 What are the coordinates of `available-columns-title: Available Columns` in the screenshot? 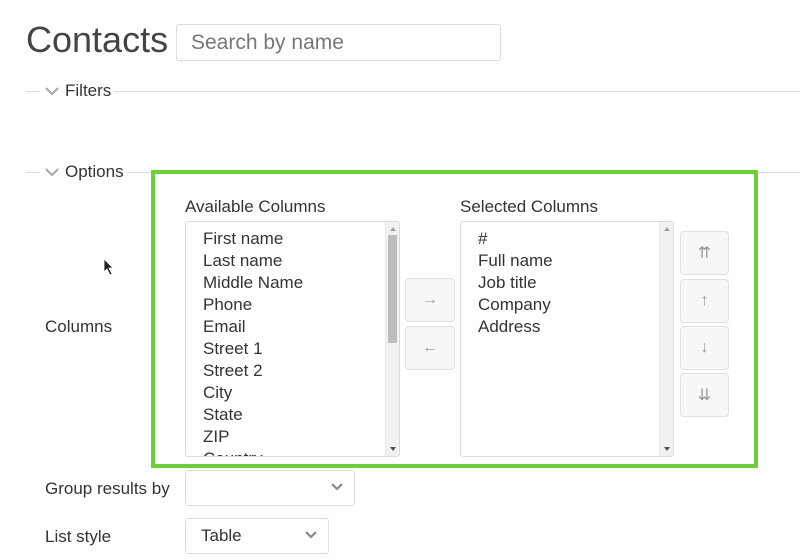 It's located at (255, 206).